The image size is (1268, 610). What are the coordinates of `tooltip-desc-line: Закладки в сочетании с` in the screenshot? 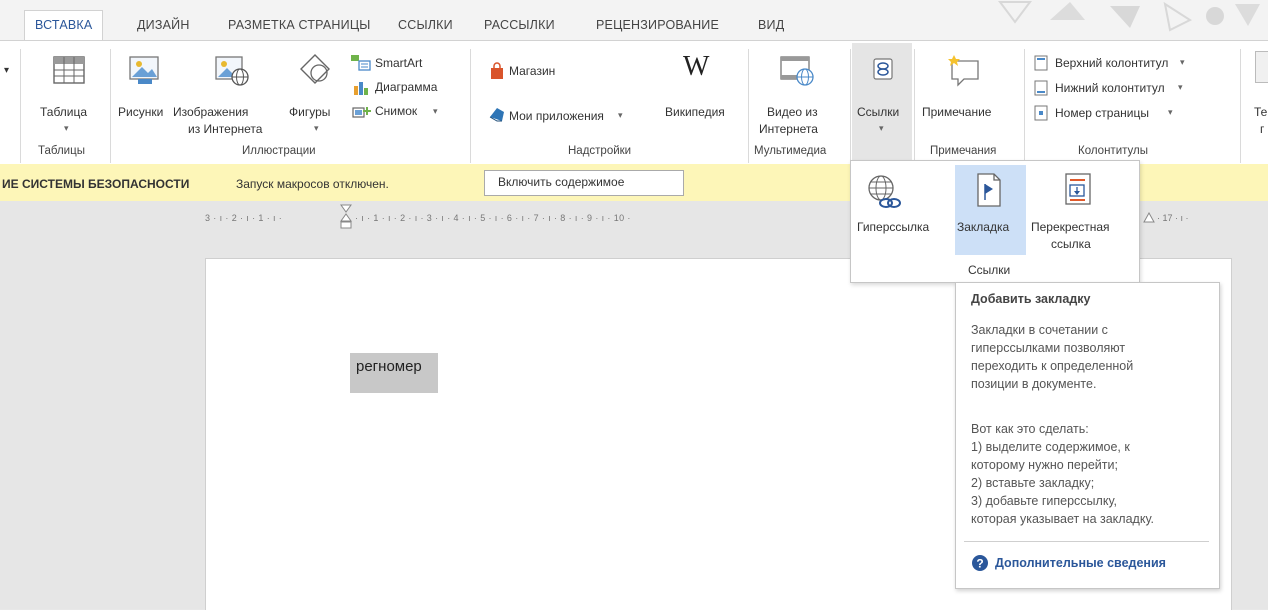 It's located at (1039, 330).